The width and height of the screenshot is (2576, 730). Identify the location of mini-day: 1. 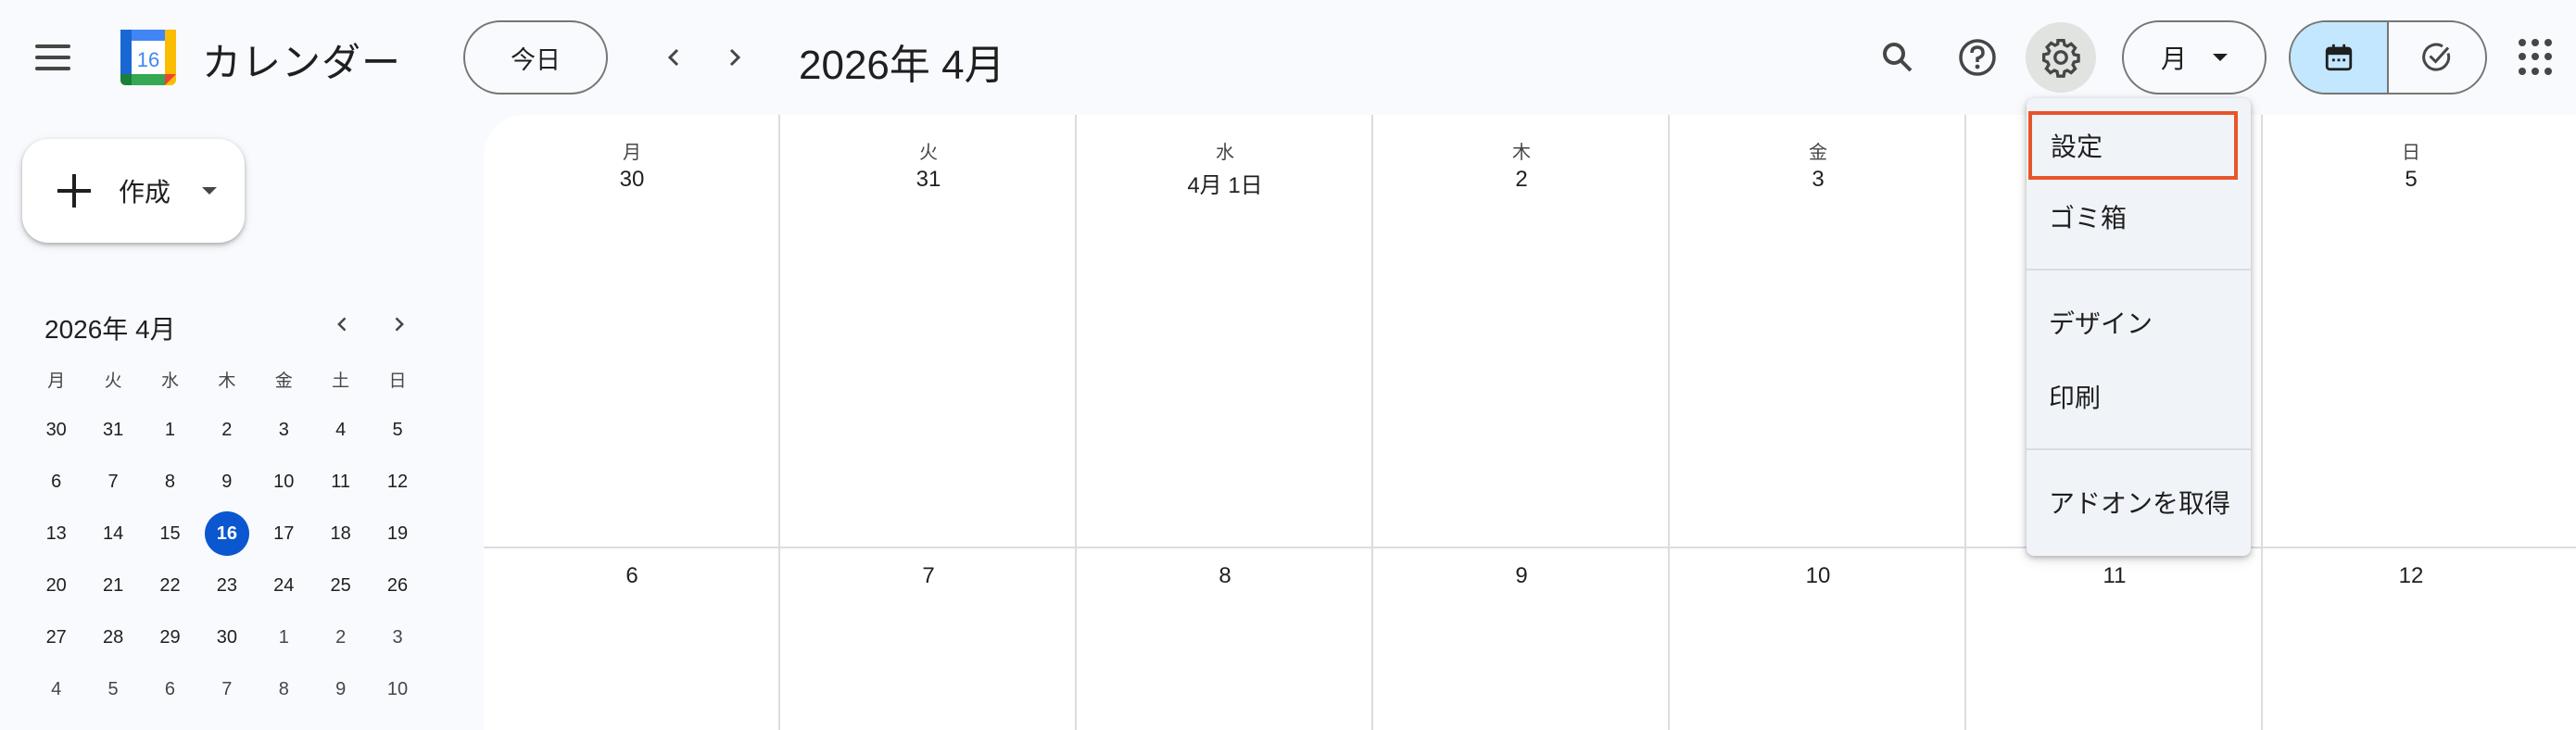
(170, 430).